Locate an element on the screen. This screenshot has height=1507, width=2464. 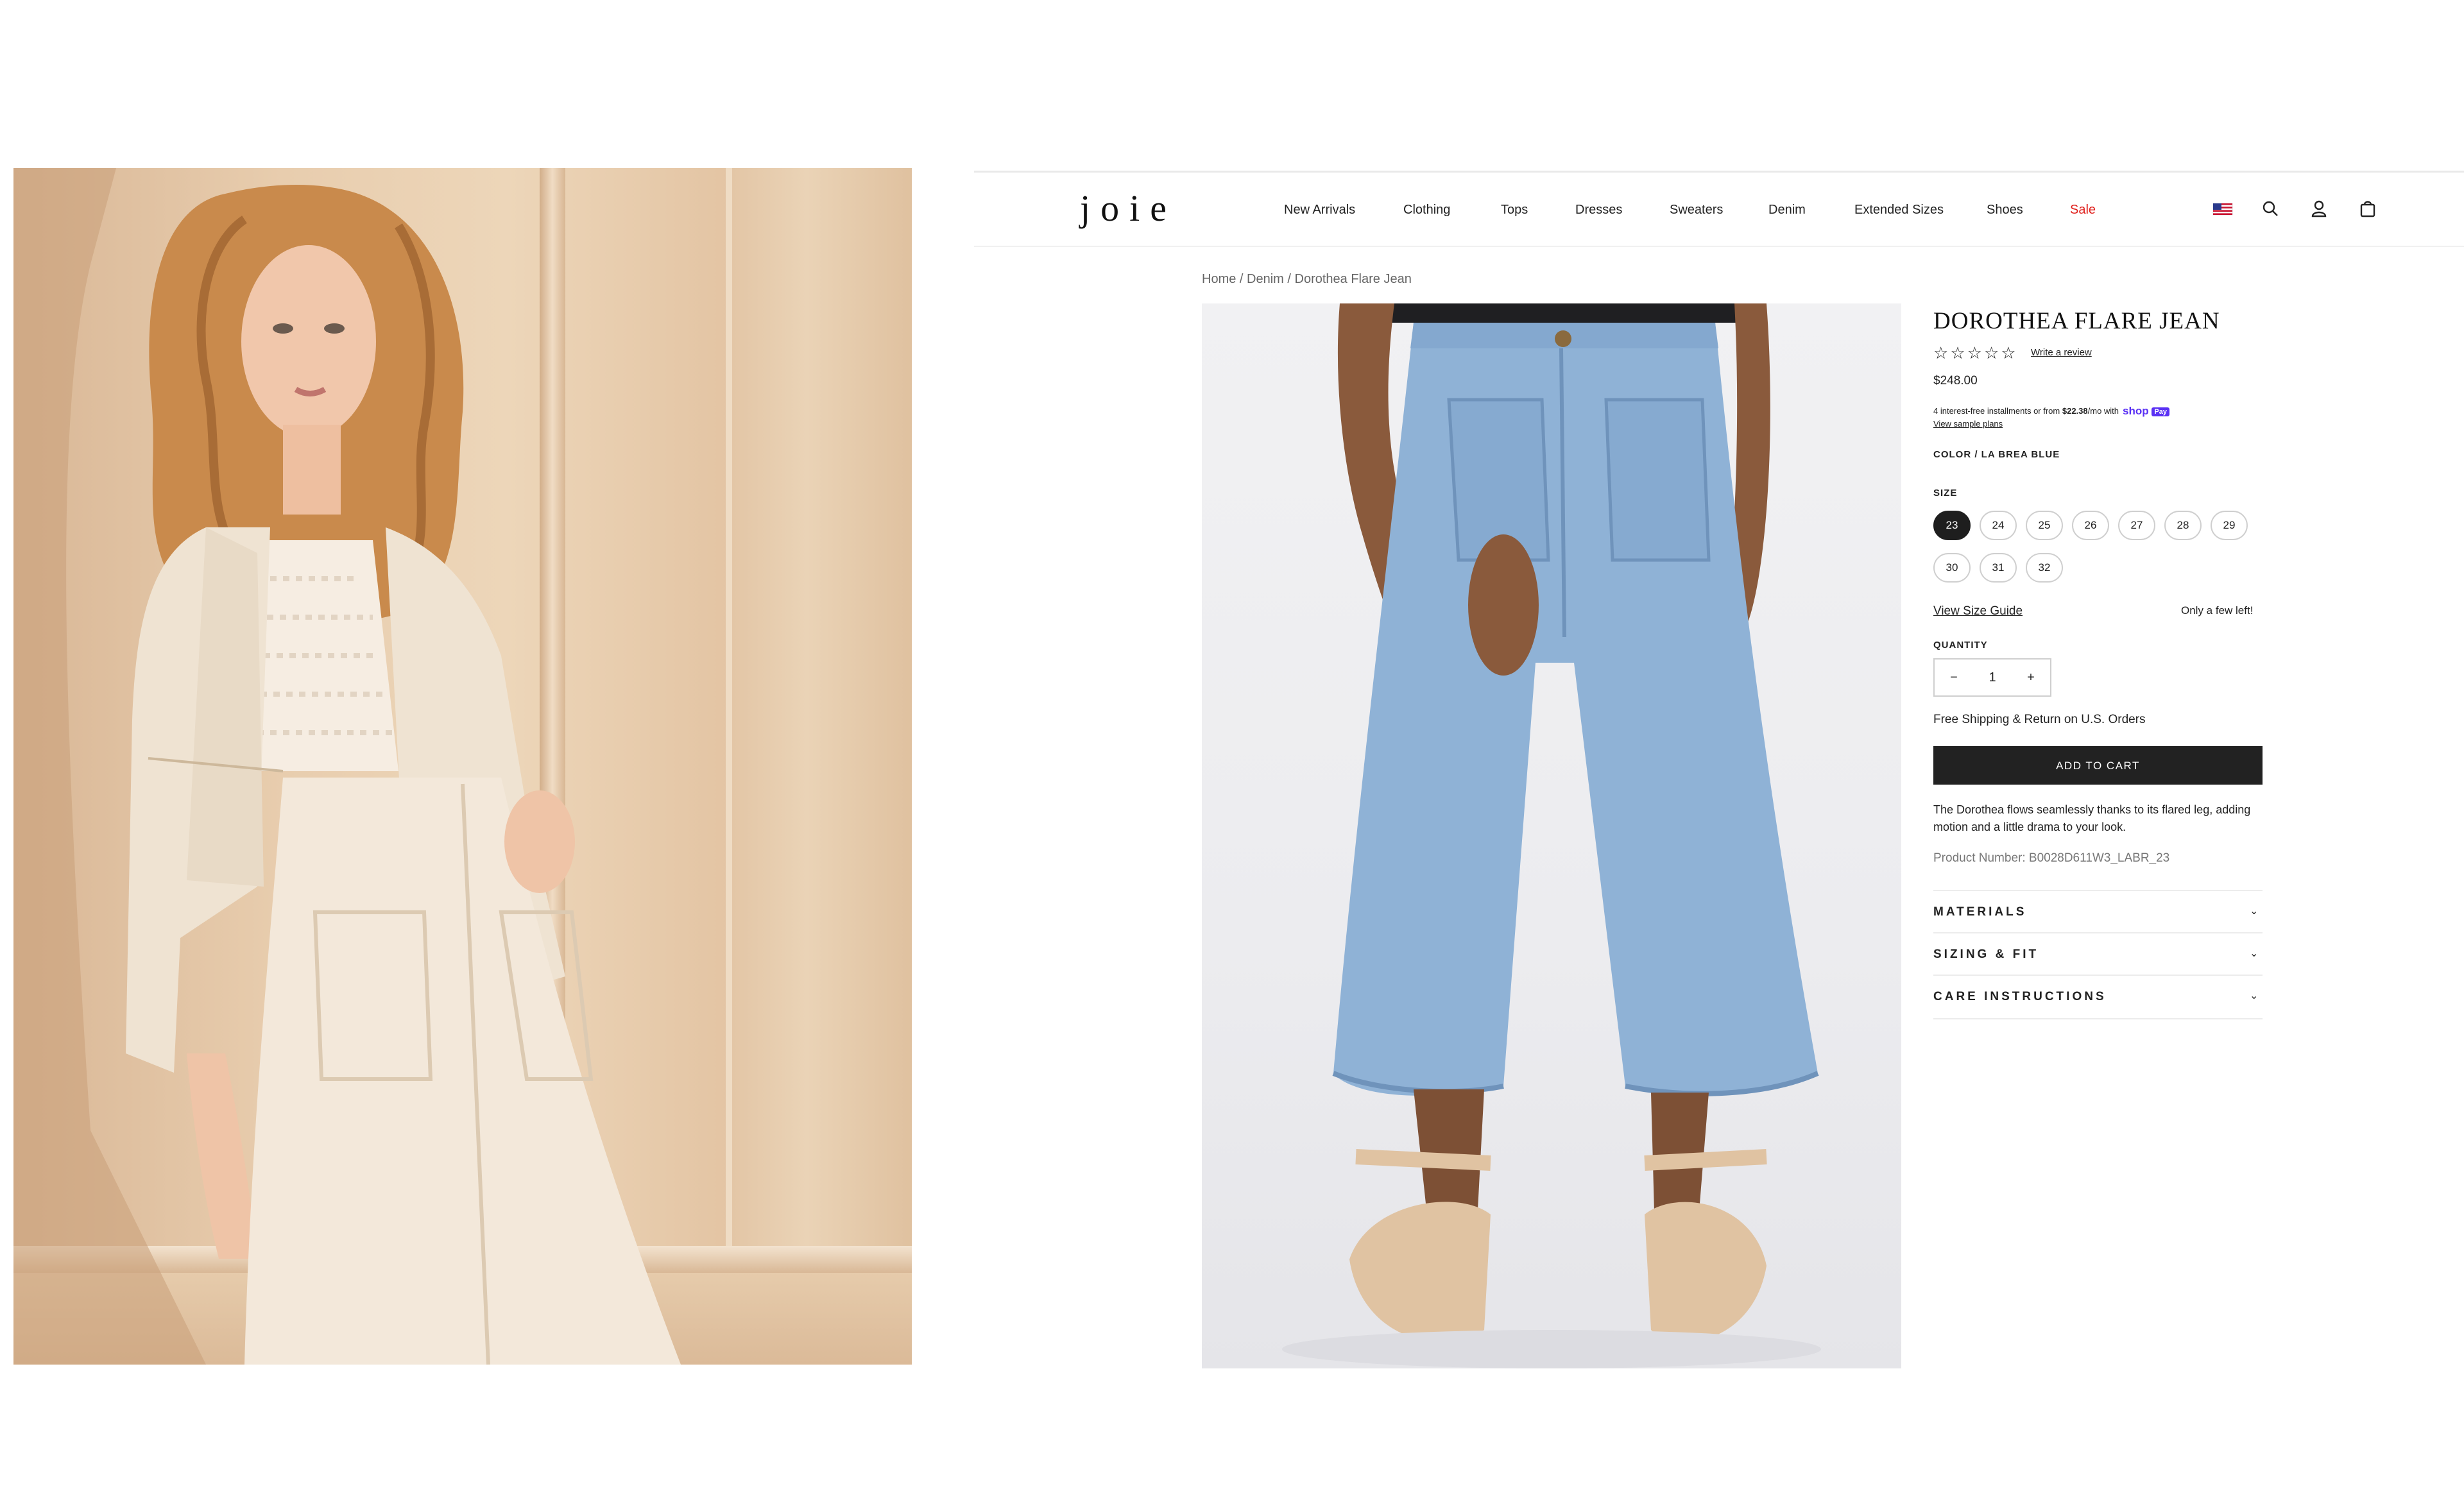
quantity-input: 1 is located at coordinates (1993, 677).